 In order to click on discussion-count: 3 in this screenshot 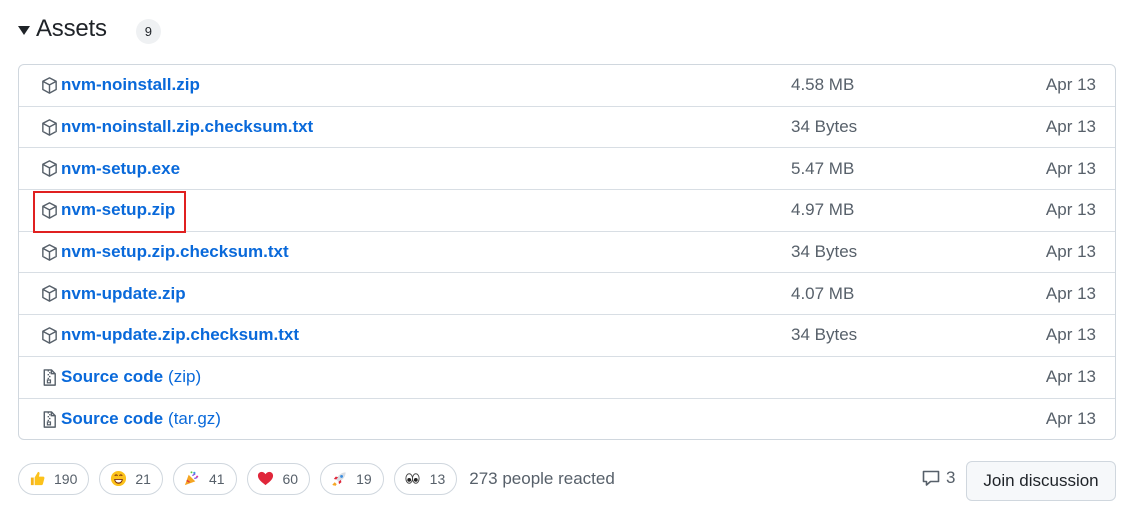, I will do `click(938, 478)`.